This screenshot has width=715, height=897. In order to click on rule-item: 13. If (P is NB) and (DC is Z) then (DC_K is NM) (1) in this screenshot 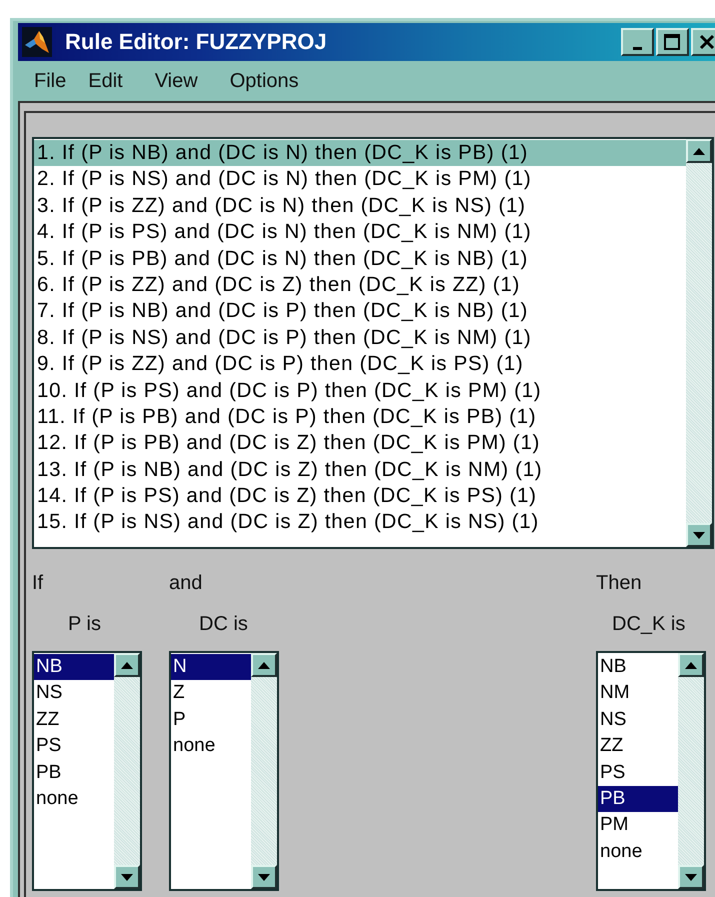, I will do `click(360, 470)`.